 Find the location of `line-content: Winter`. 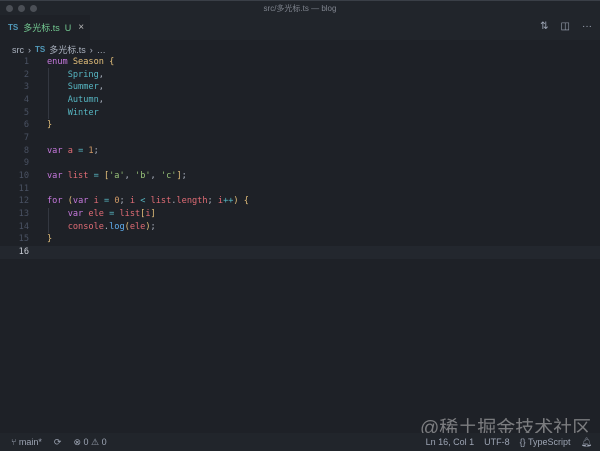

line-content: Winter is located at coordinates (73, 113).